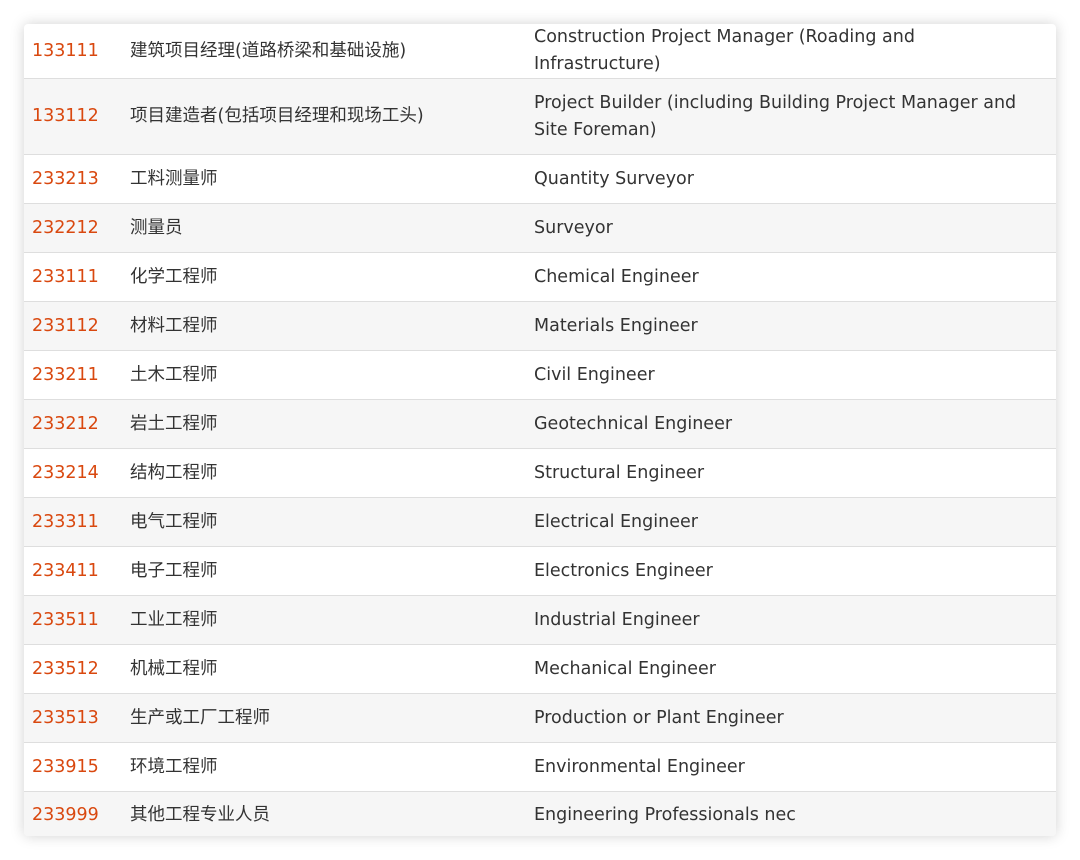 The height and width of the screenshot is (860, 1080). Describe the element at coordinates (77, 522) in the screenshot. I see `occupation-code: 233311` at that location.